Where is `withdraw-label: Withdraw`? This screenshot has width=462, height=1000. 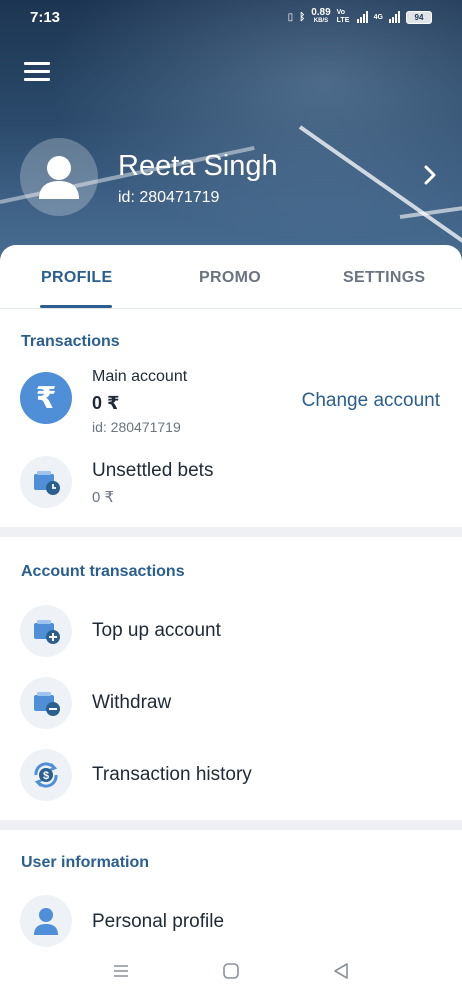
withdraw-label: Withdraw is located at coordinates (132, 702).